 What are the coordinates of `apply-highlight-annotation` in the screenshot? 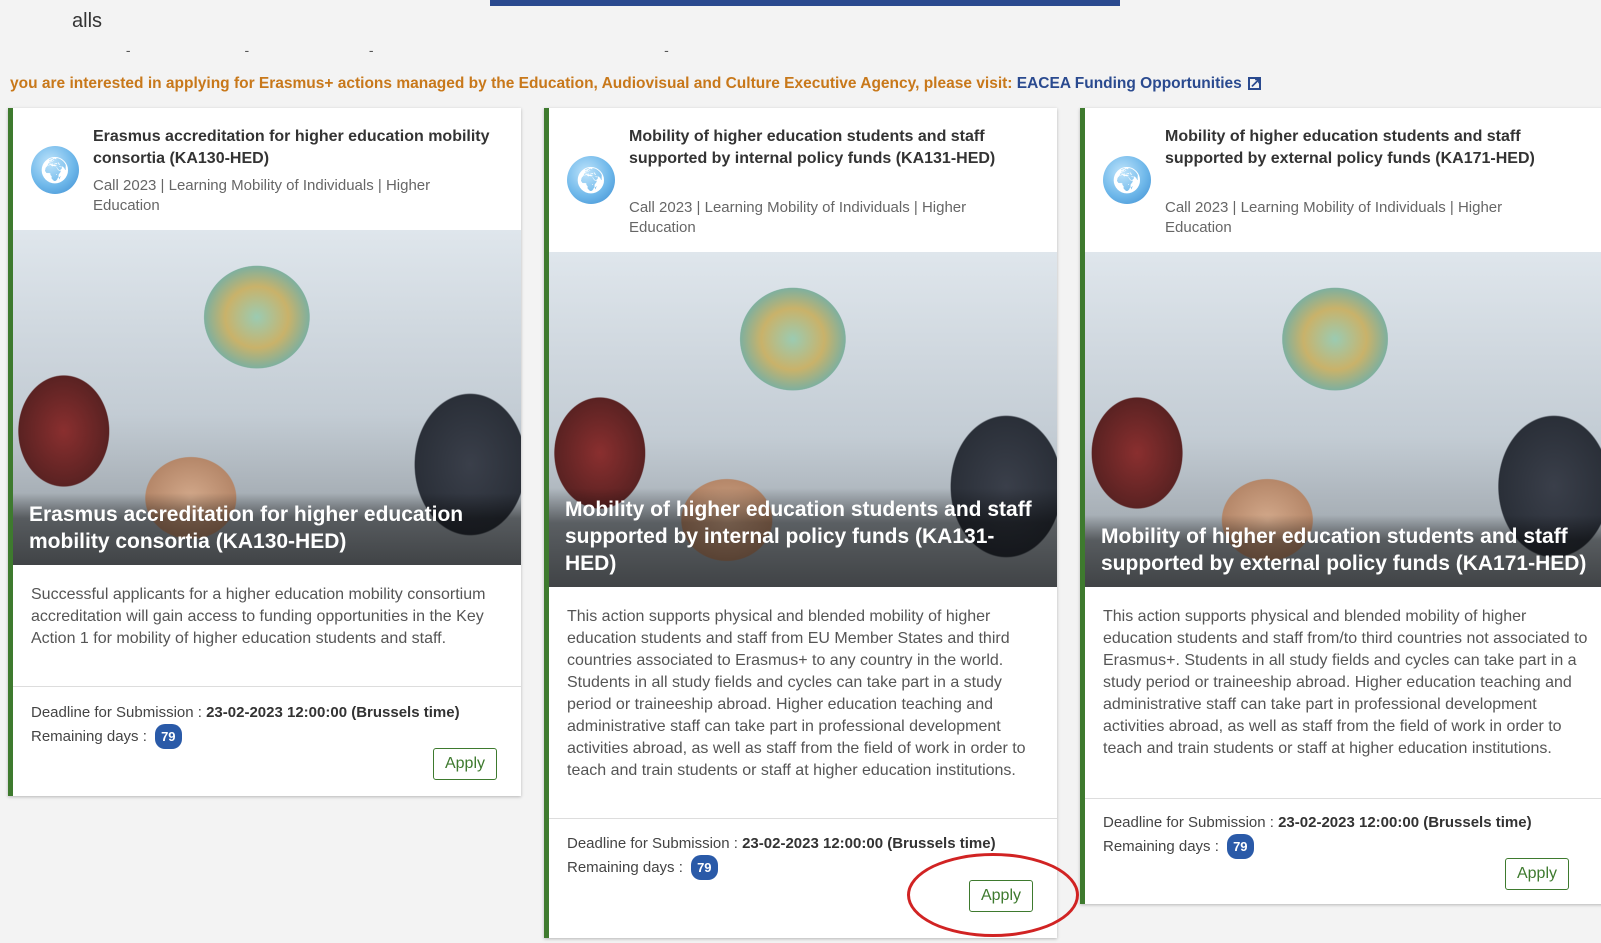 It's located at (993, 895).